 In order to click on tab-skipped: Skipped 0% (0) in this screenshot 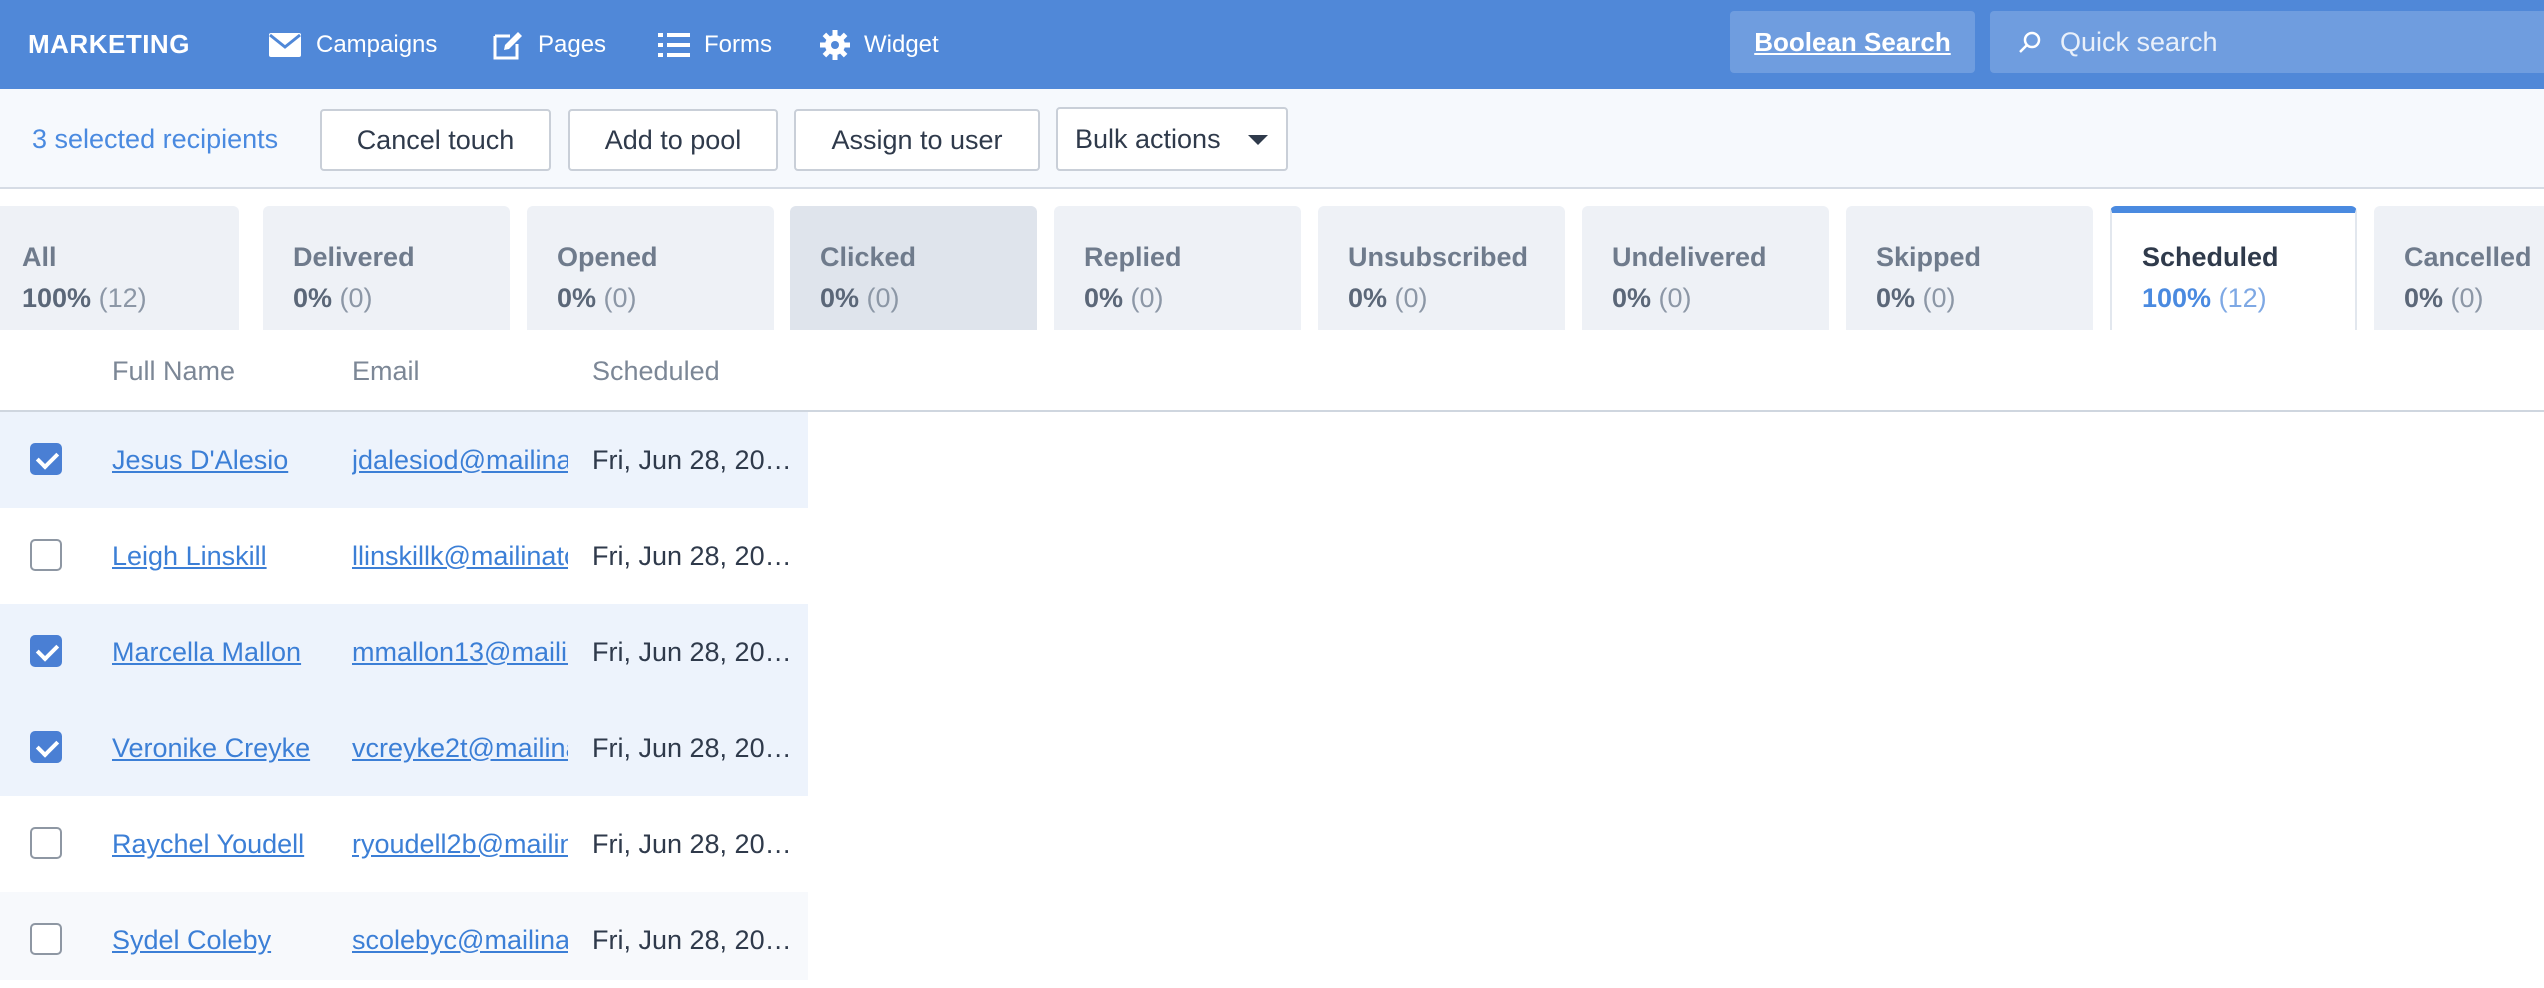, I will do `click(1969, 268)`.